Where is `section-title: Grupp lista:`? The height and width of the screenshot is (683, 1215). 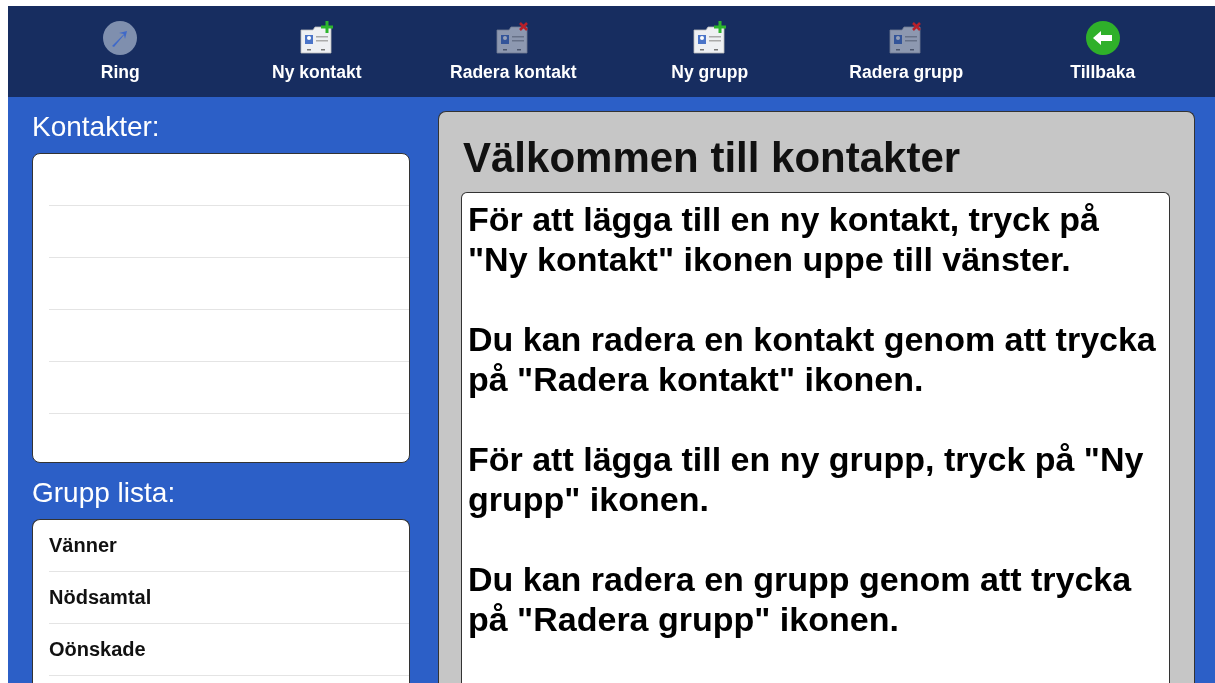 section-title: Grupp lista: is located at coordinates (104, 493).